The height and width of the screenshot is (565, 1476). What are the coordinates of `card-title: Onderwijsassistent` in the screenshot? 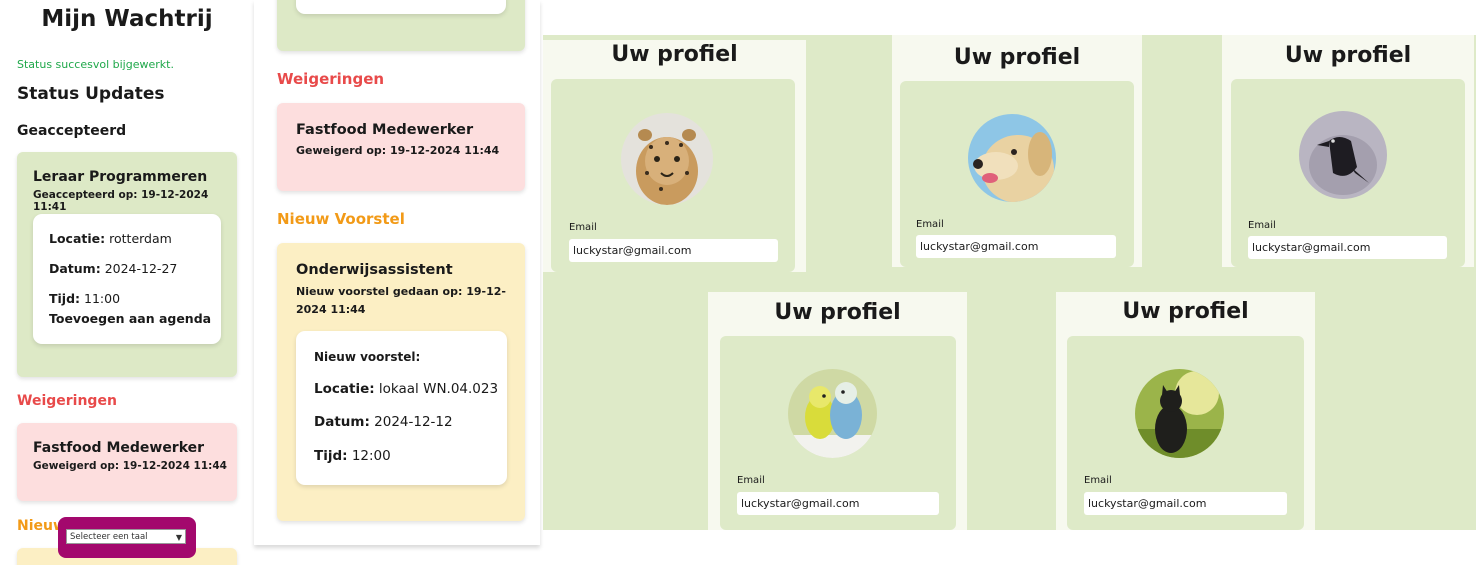 It's located at (374, 270).